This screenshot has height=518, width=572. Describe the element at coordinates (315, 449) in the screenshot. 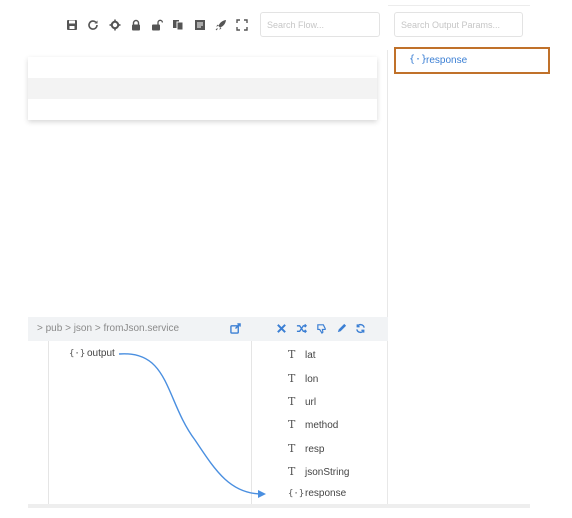

I see `node-label: resp` at that location.